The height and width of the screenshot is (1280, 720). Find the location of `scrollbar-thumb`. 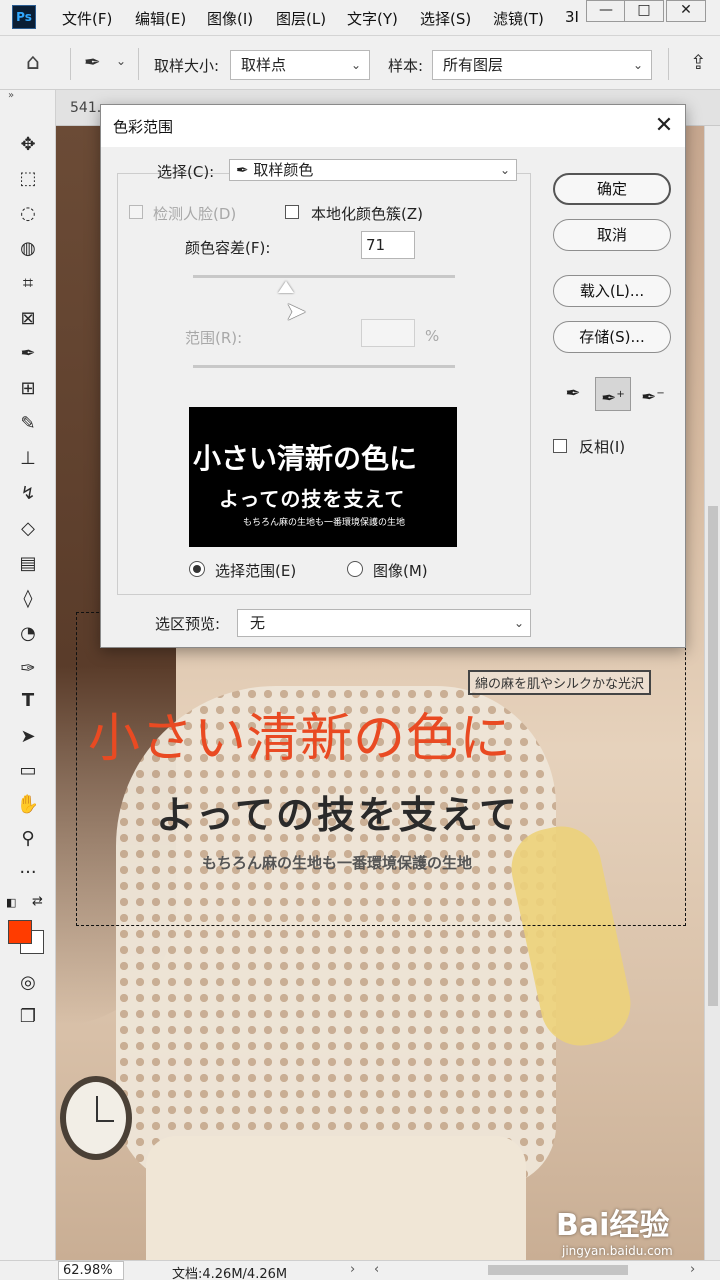

scrollbar-thumb is located at coordinates (713, 756).